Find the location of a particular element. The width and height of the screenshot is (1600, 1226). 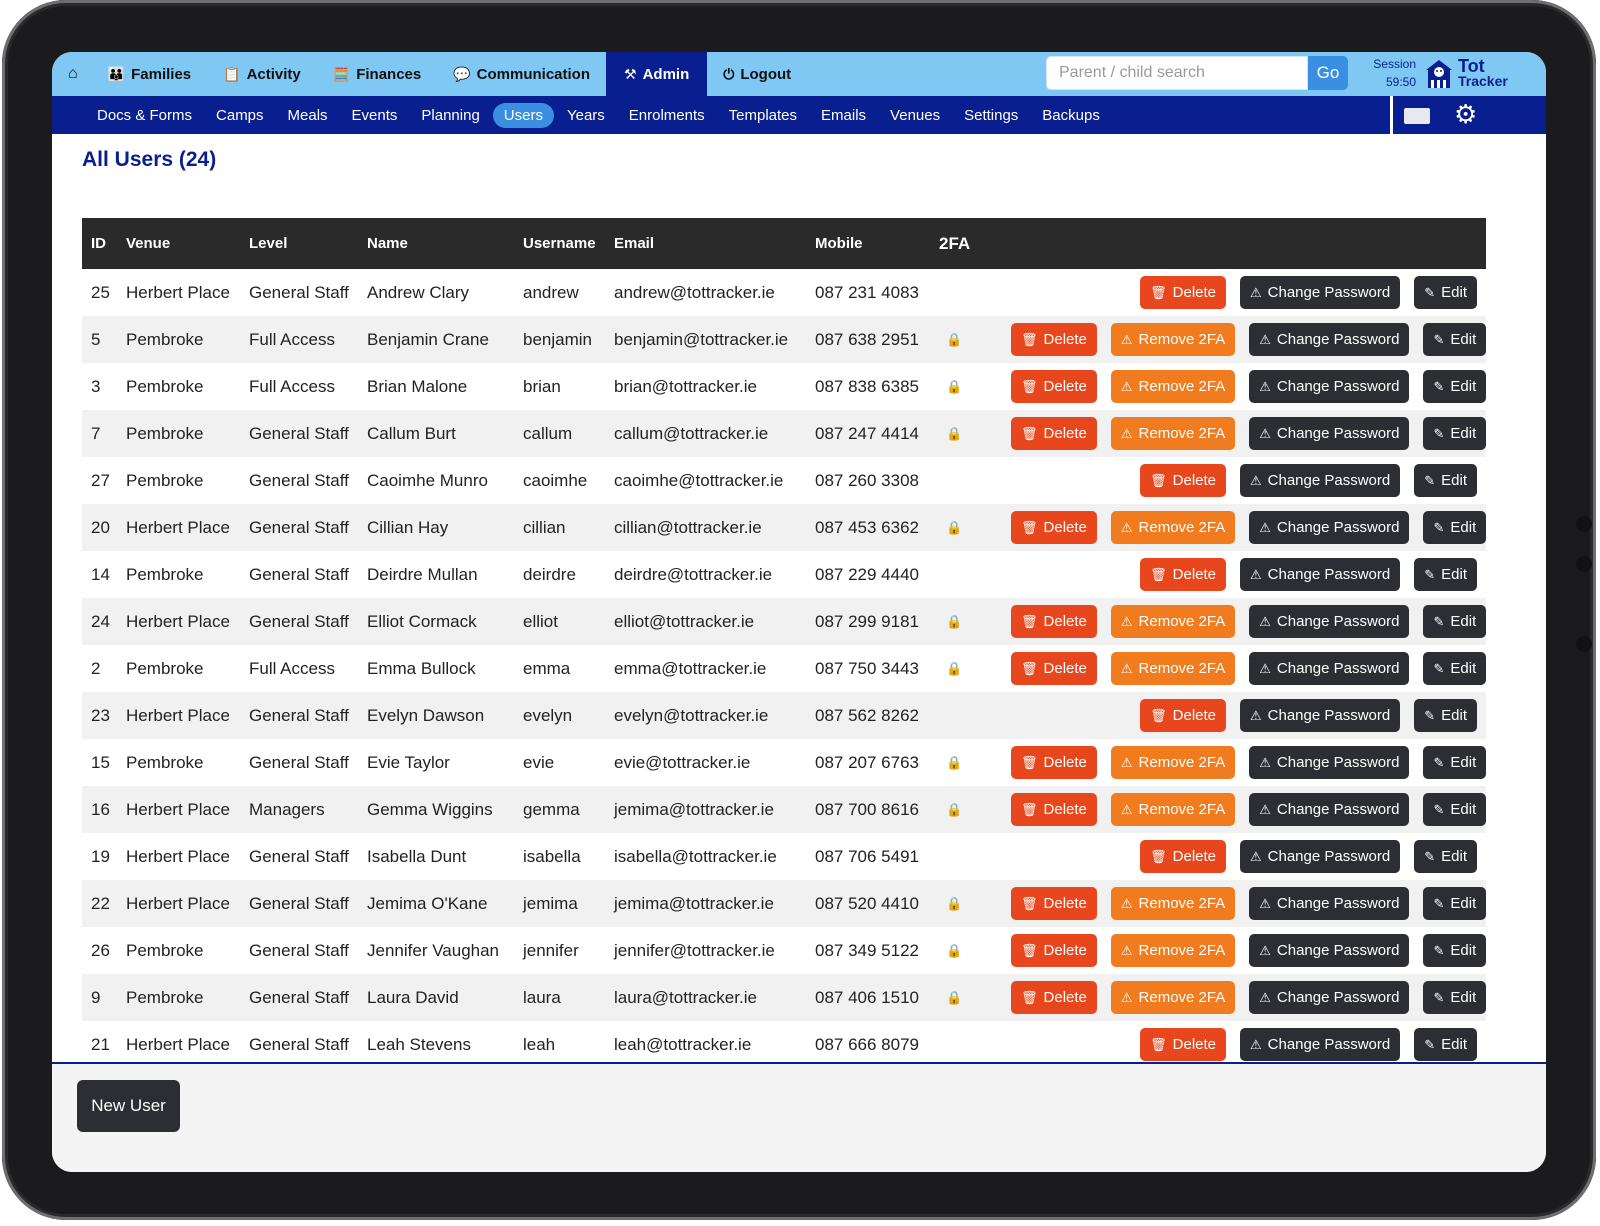

camera-dot is located at coordinates (1584, 564).